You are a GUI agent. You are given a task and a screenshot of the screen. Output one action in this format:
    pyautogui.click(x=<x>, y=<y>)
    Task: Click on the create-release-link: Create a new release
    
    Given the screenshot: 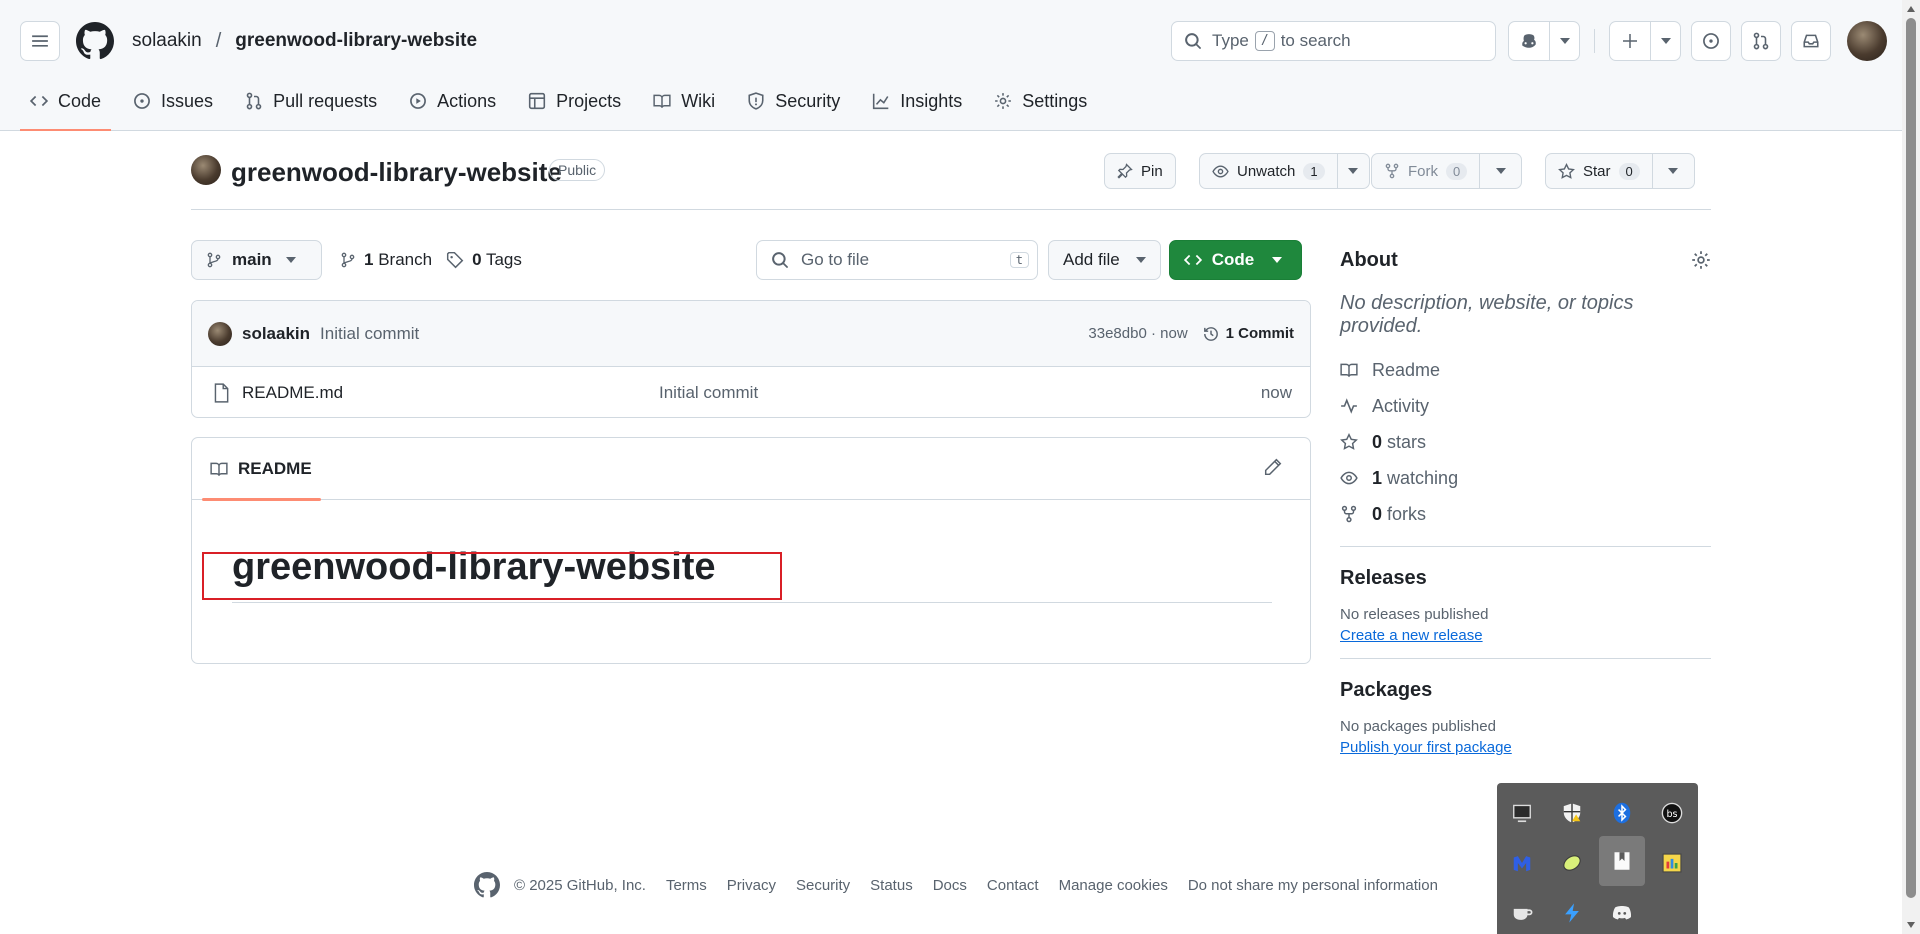 What is the action you would take?
    pyautogui.click(x=1525, y=635)
    